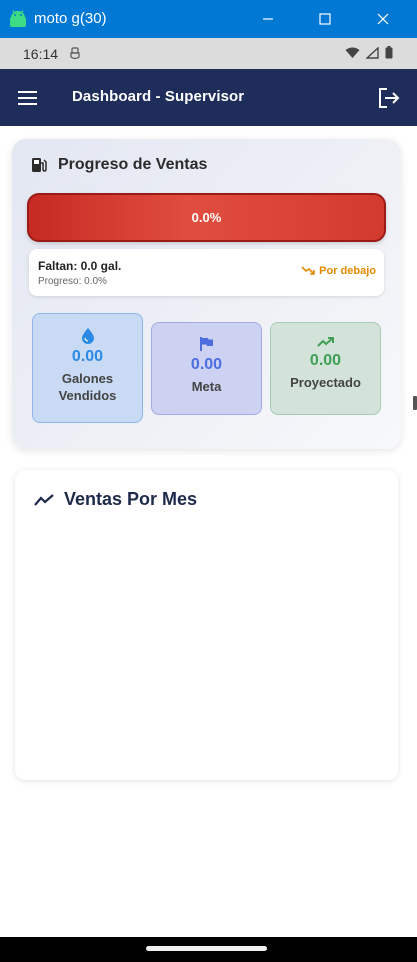 The image size is (417, 962). Describe the element at coordinates (383, 19) in the screenshot. I see `close-icon` at that location.